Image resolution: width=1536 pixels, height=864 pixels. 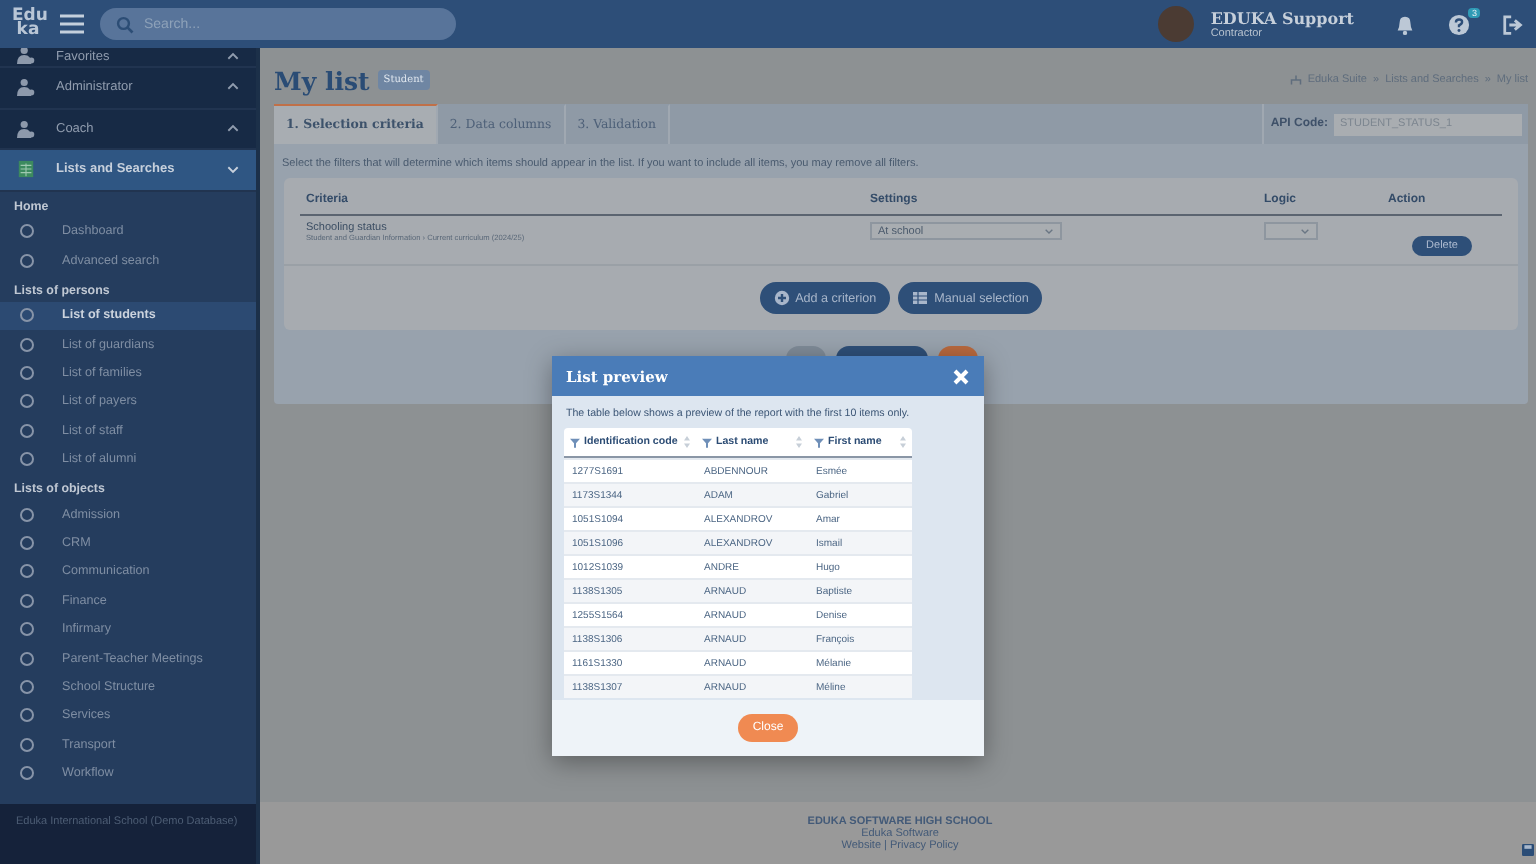 I want to click on table-icon, so click(x=920, y=298).